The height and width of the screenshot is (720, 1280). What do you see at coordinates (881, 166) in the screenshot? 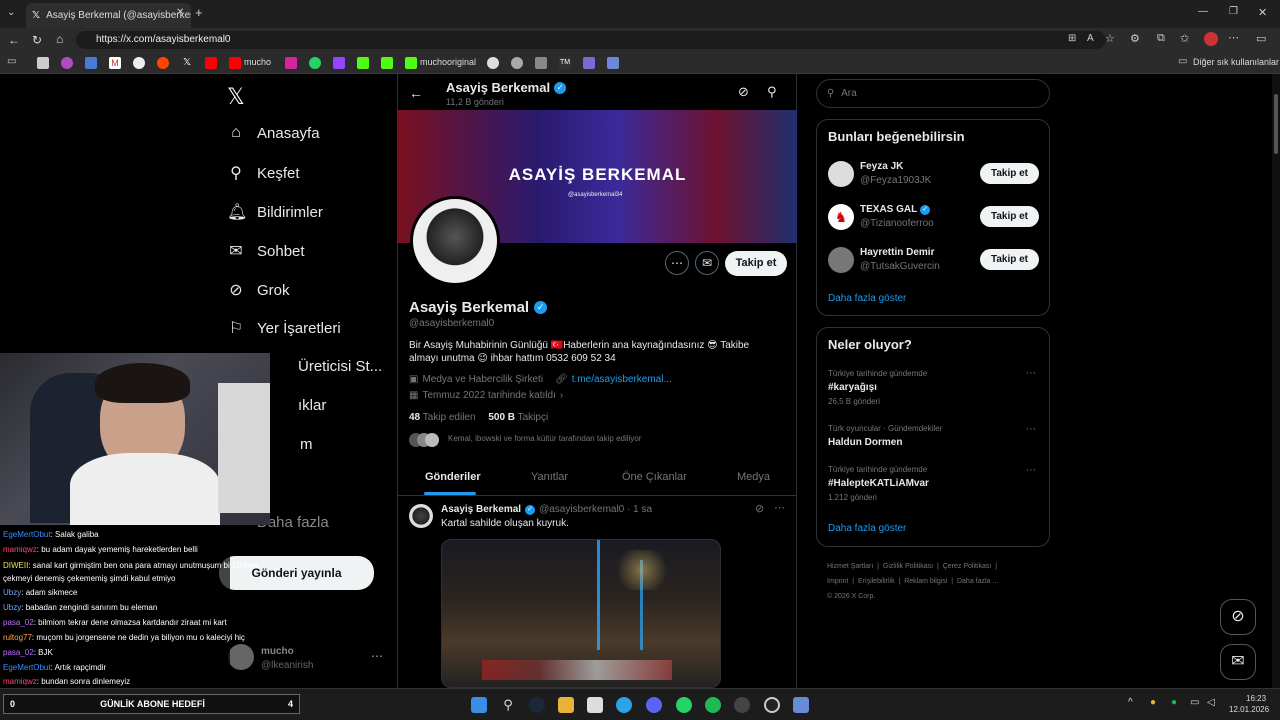
I see `suggestion-name: Feyza JK` at bounding box center [881, 166].